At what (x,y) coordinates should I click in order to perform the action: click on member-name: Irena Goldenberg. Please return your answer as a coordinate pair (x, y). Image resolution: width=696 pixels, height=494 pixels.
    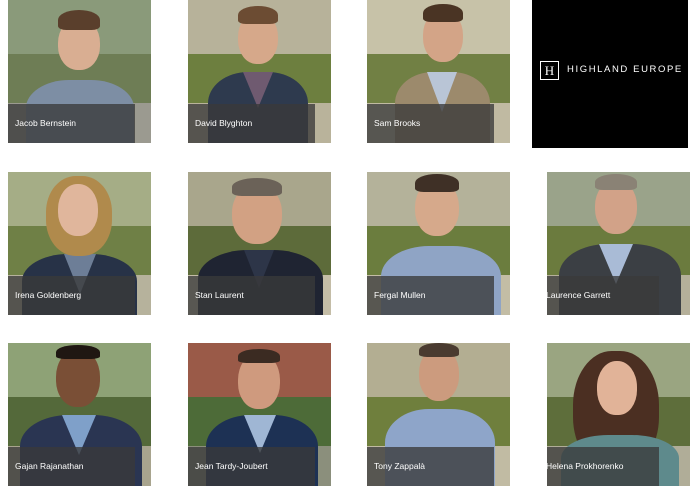
    Looking at the image, I should click on (71, 295).